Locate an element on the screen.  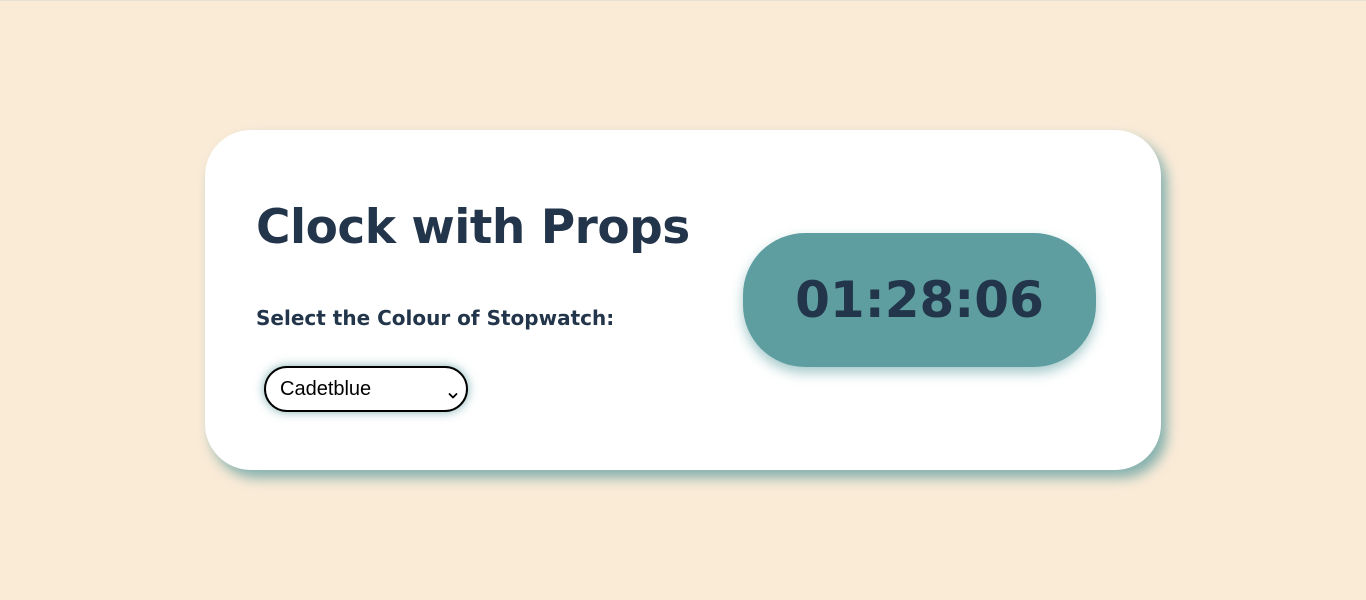
color-select: Cadetblue is located at coordinates (366, 389).